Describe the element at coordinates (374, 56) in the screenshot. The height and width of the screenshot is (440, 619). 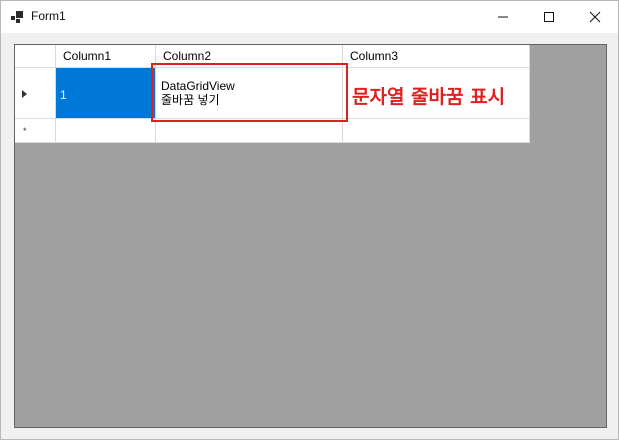
I see `column-header-label: Column3` at that location.